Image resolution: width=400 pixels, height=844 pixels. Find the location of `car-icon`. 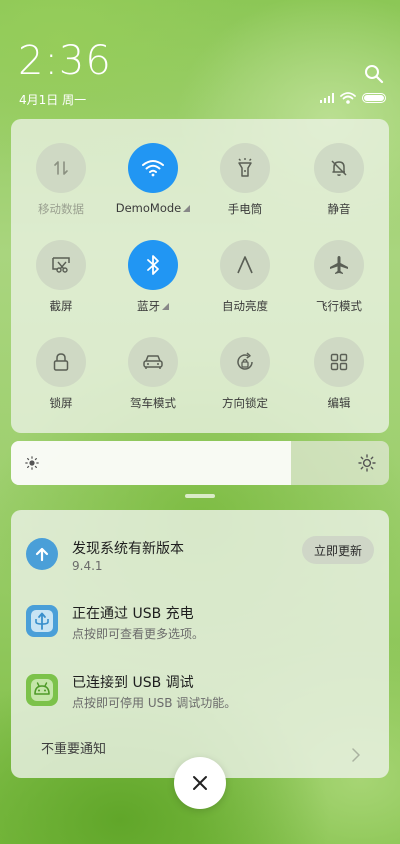

car-icon is located at coordinates (153, 362).